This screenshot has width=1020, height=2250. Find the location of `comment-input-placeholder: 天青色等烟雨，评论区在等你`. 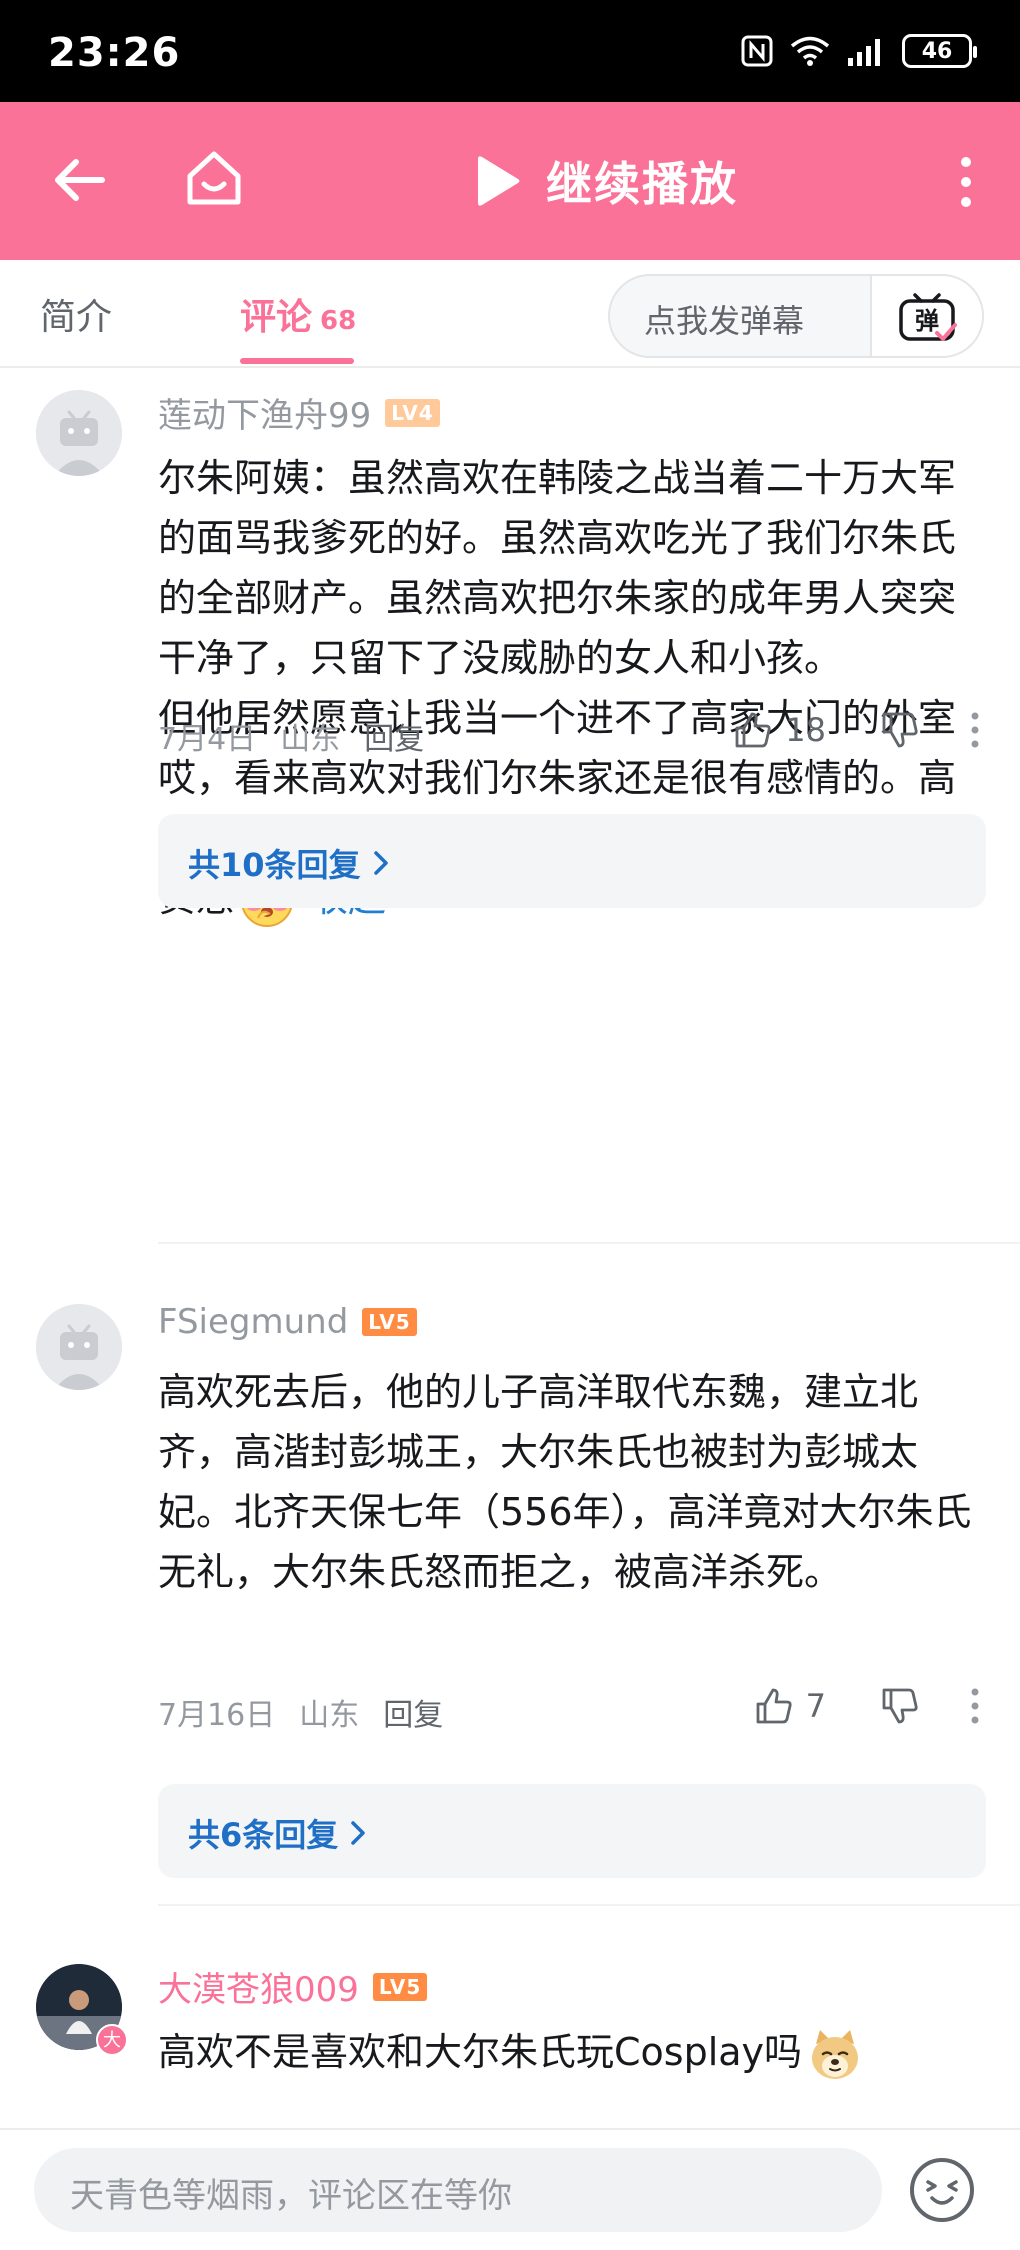

comment-input-placeholder: 天青色等烟雨，评论区在等你 is located at coordinates (291, 2196).